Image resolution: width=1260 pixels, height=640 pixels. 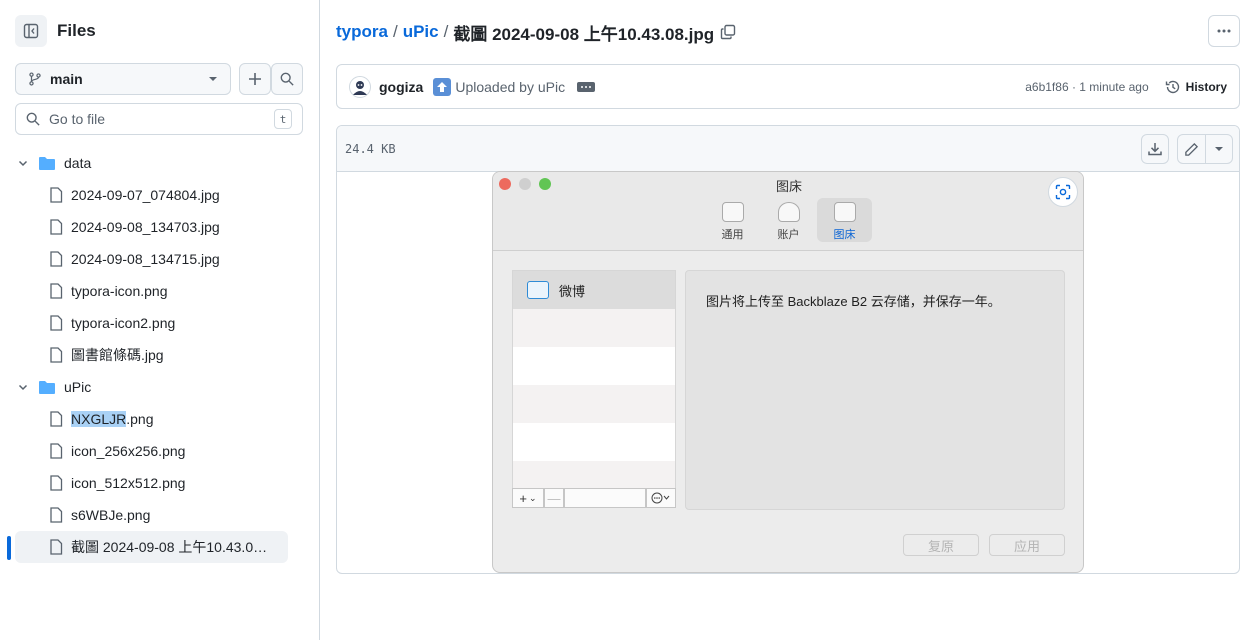 What do you see at coordinates (128, 451) in the screenshot?
I see `tree-item-label: icon_256x256.png` at bounding box center [128, 451].